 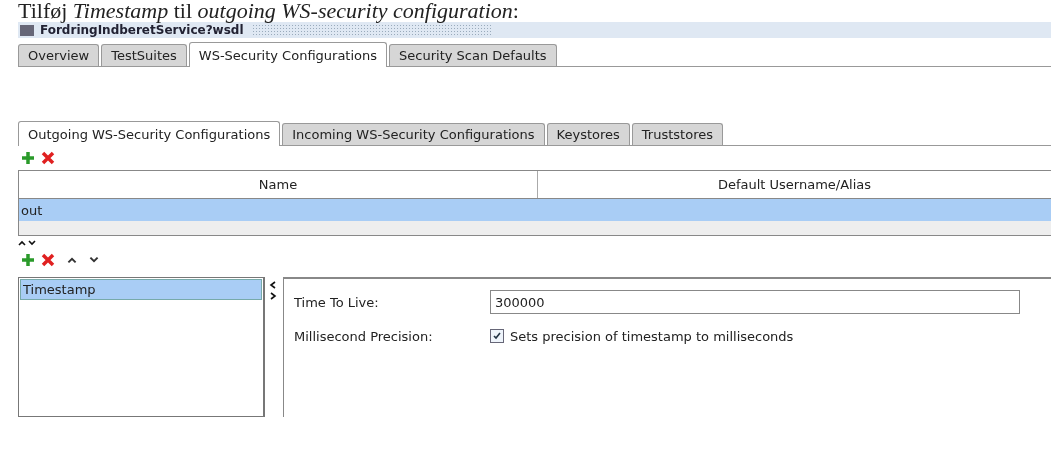 I want to click on field-label: Time To Live:, so click(x=337, y=302).